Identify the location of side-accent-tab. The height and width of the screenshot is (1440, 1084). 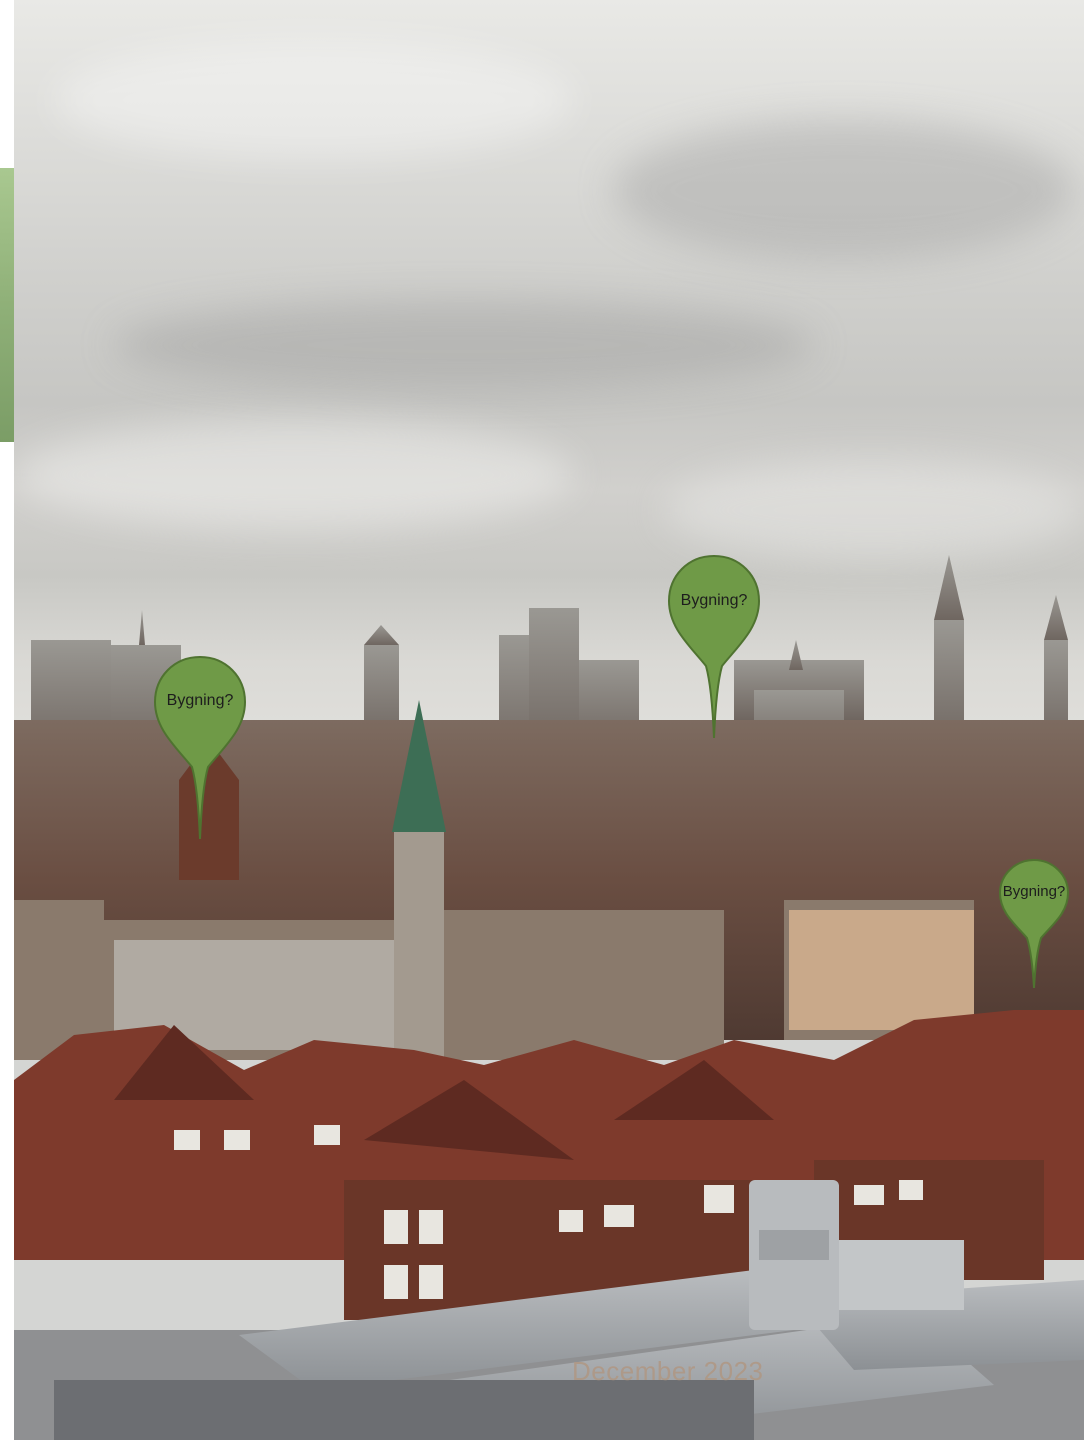
(7, 305).